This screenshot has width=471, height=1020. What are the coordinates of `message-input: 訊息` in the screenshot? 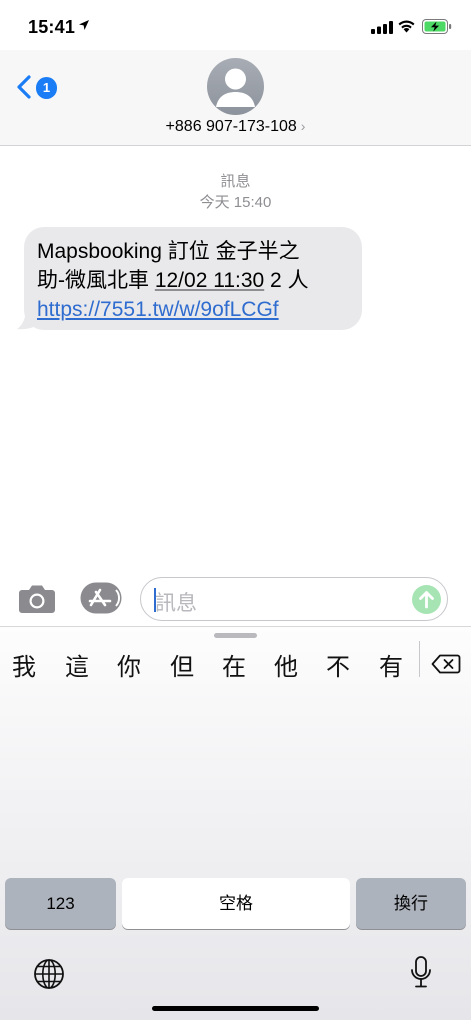 It's located at (294, 599).